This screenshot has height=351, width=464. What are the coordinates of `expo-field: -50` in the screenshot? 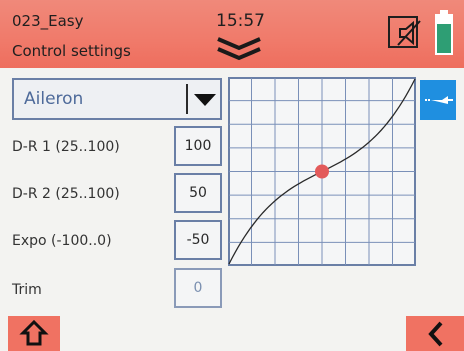 It's located at (198, 240).